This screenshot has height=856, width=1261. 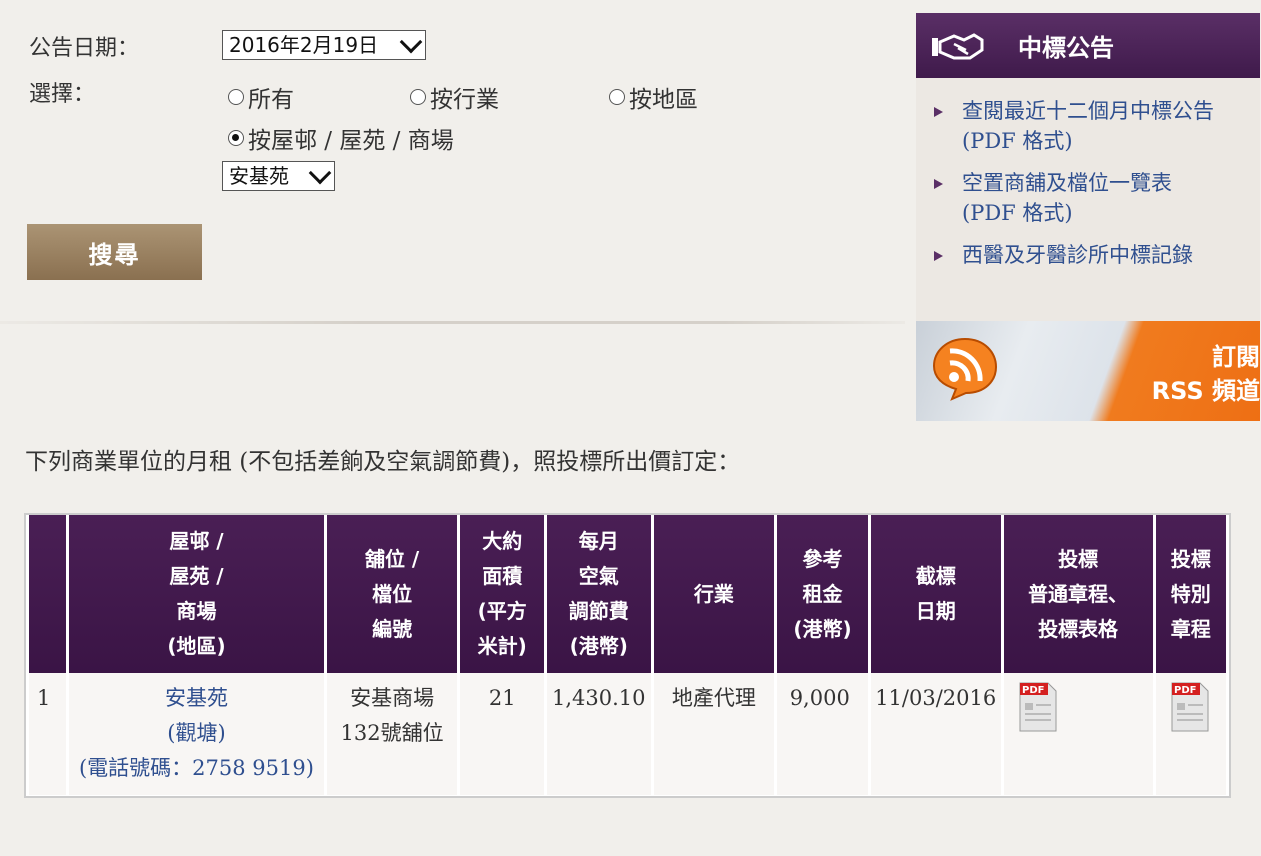 I want to click on radio-circle-checked, so click(x=236, y=138).